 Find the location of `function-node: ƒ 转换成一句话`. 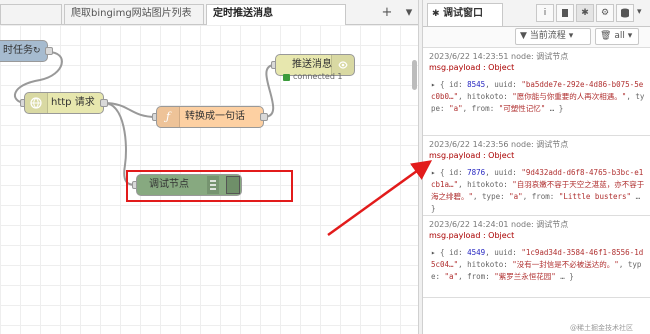

function-node: ƒ 转换成一句话 is located at coordinates (210, 117).